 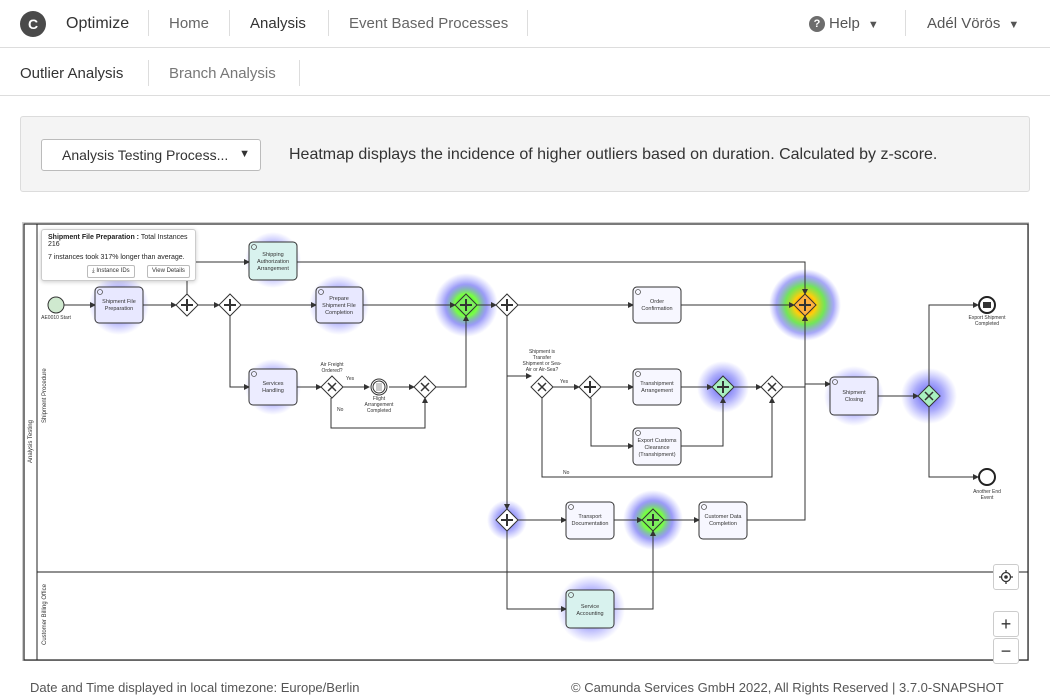 What do you see at coordinates (428, 23) in the screenshot?
I see `nav-event-based-processes: Event Based Processes` at bounding box center [428, 23].